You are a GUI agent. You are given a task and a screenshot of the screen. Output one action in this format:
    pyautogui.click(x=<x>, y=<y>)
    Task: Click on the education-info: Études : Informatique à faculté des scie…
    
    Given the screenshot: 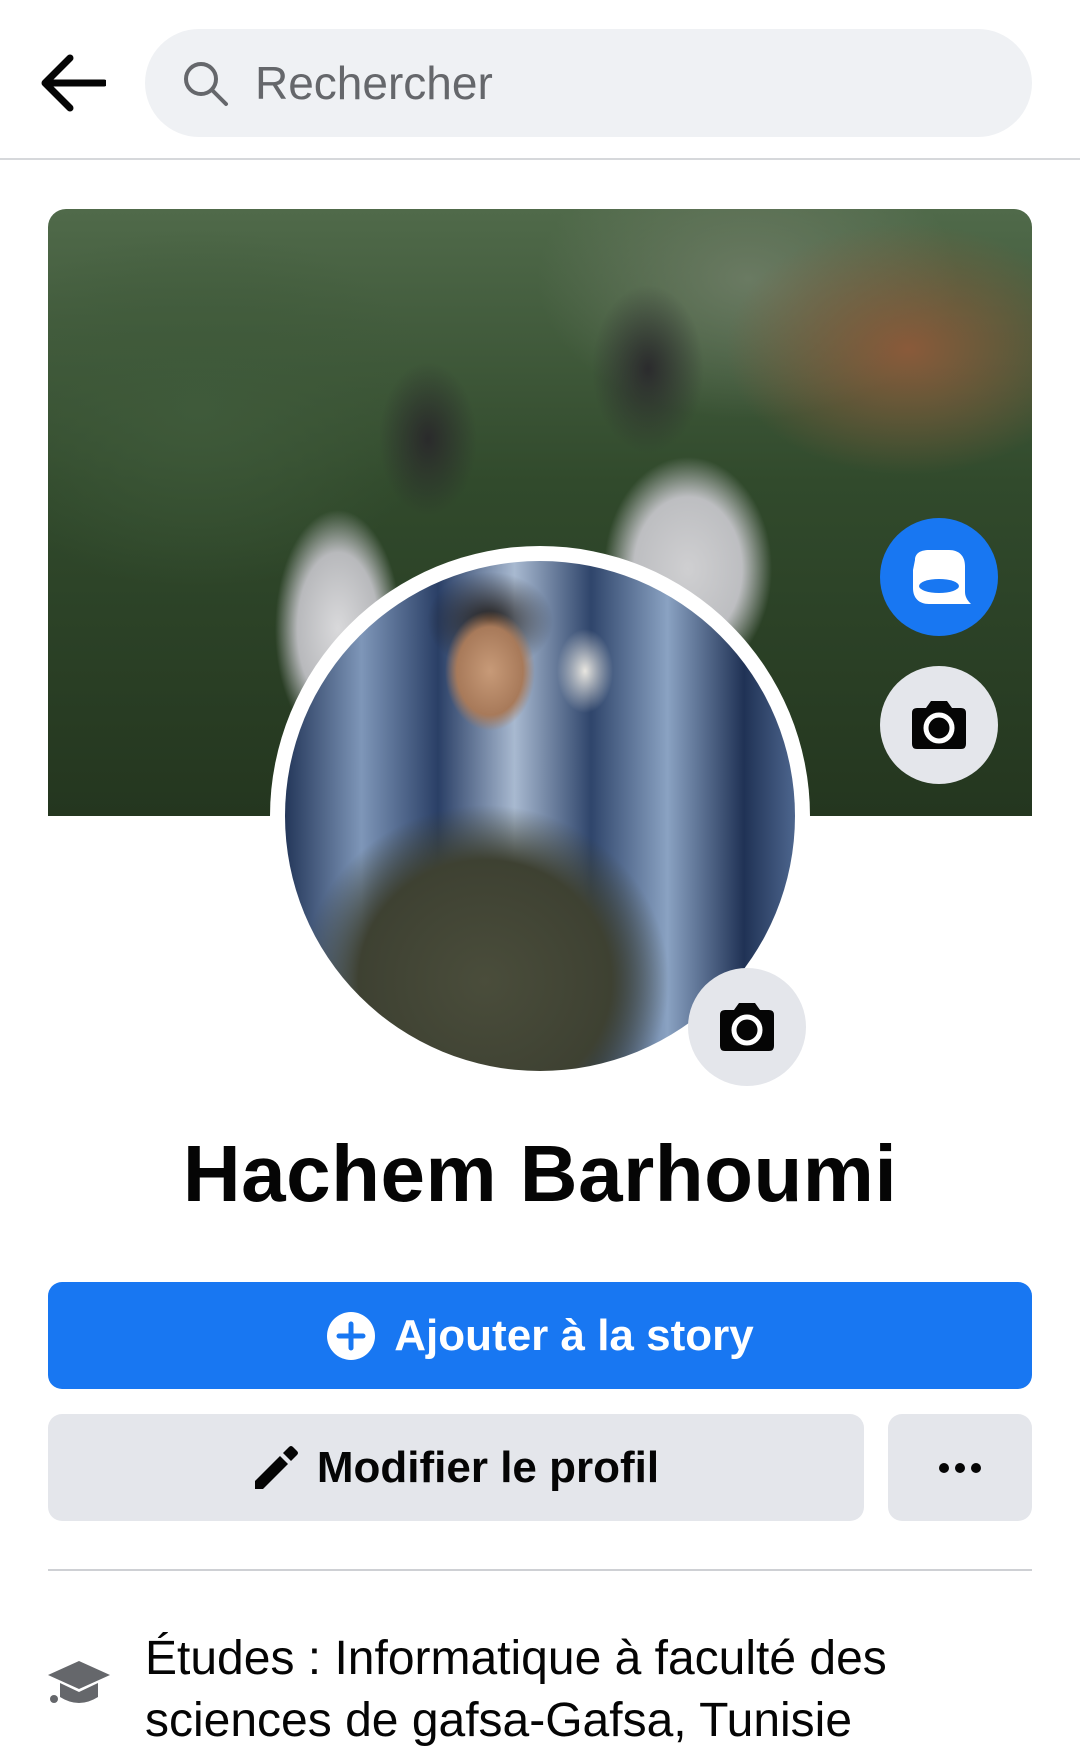 What is the action you would take?
    pyautogui.click(x=595, y=1690)
    